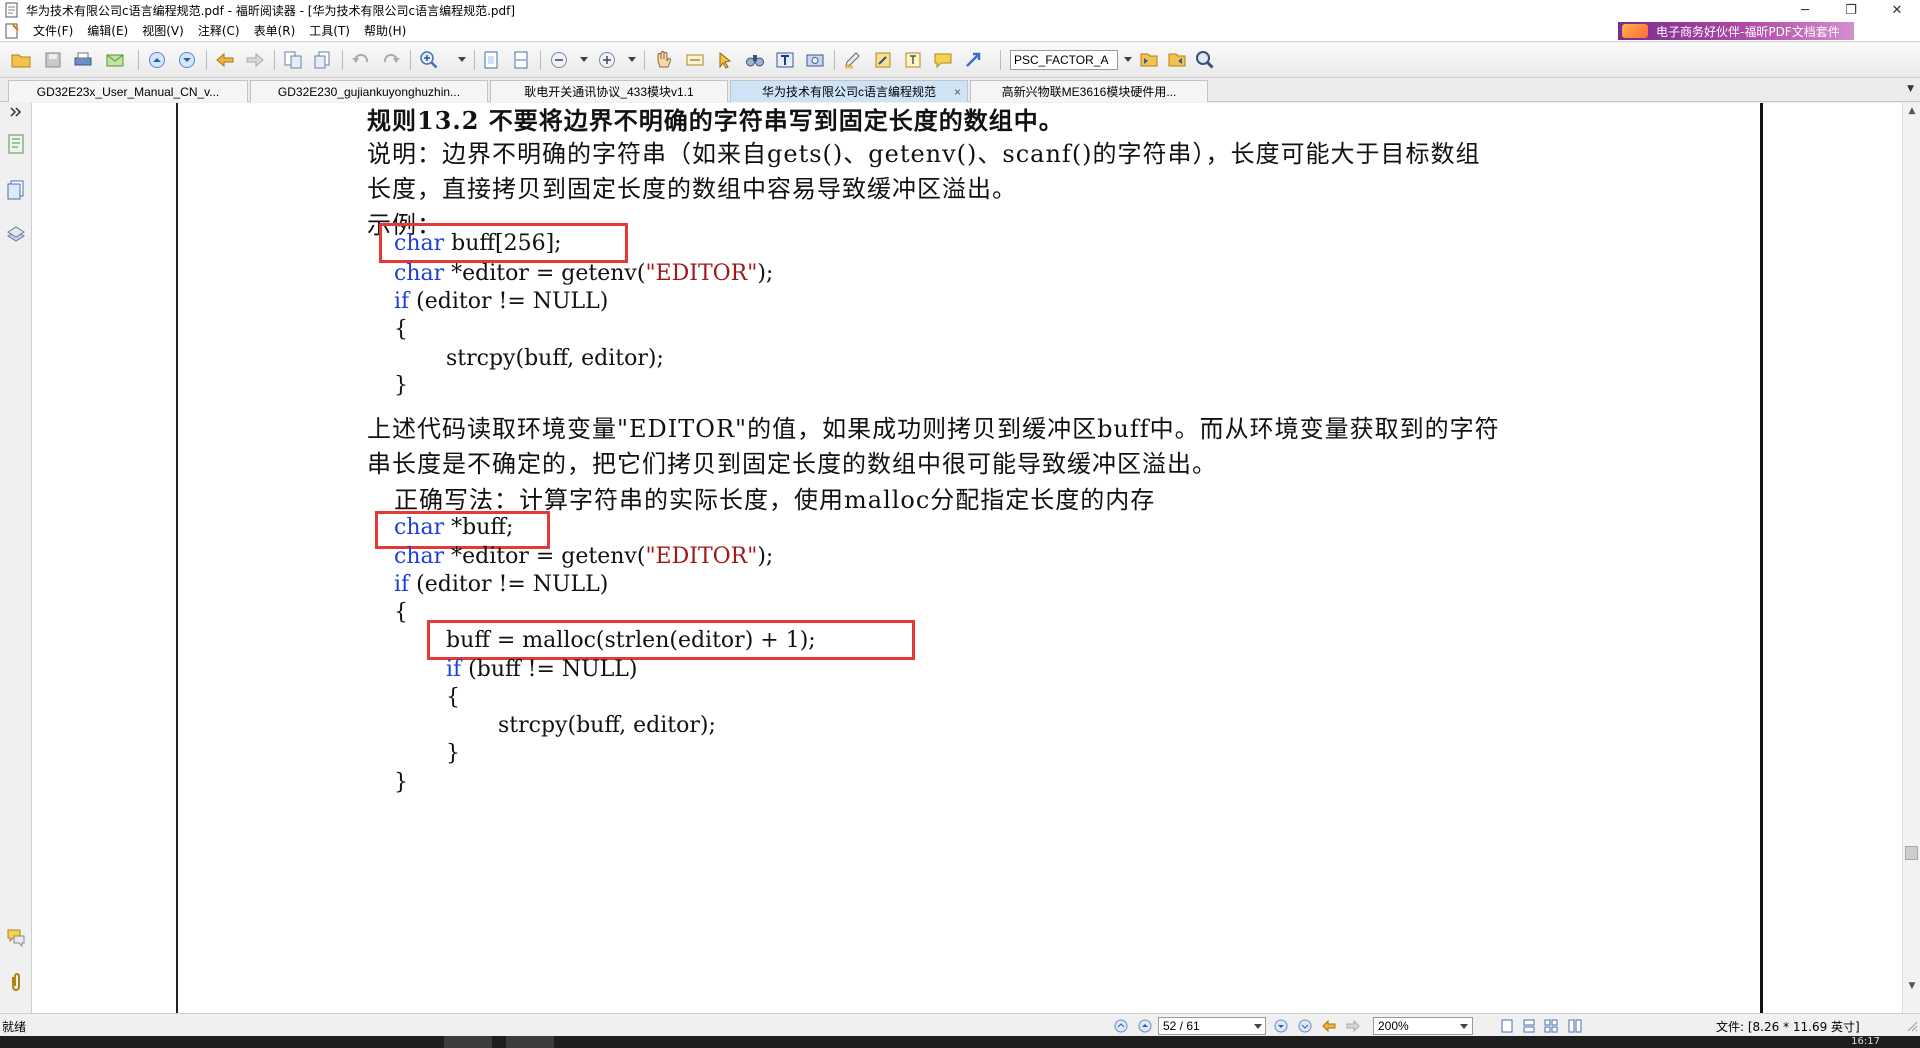  Describe the element at coordinates (219, 30) in the screenshot. I see `menu-comment: 注释(C)` at that location.